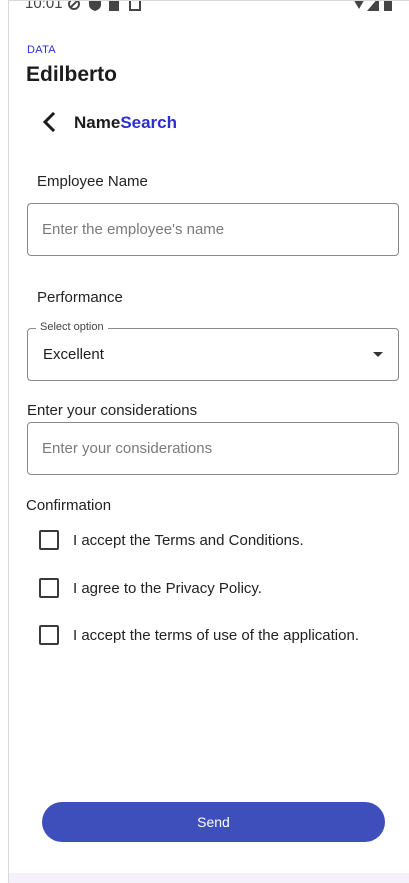 The height and width of the screenshot is (883, 409). I want to click on brand-subtitle: DATA, so click(41, 50).